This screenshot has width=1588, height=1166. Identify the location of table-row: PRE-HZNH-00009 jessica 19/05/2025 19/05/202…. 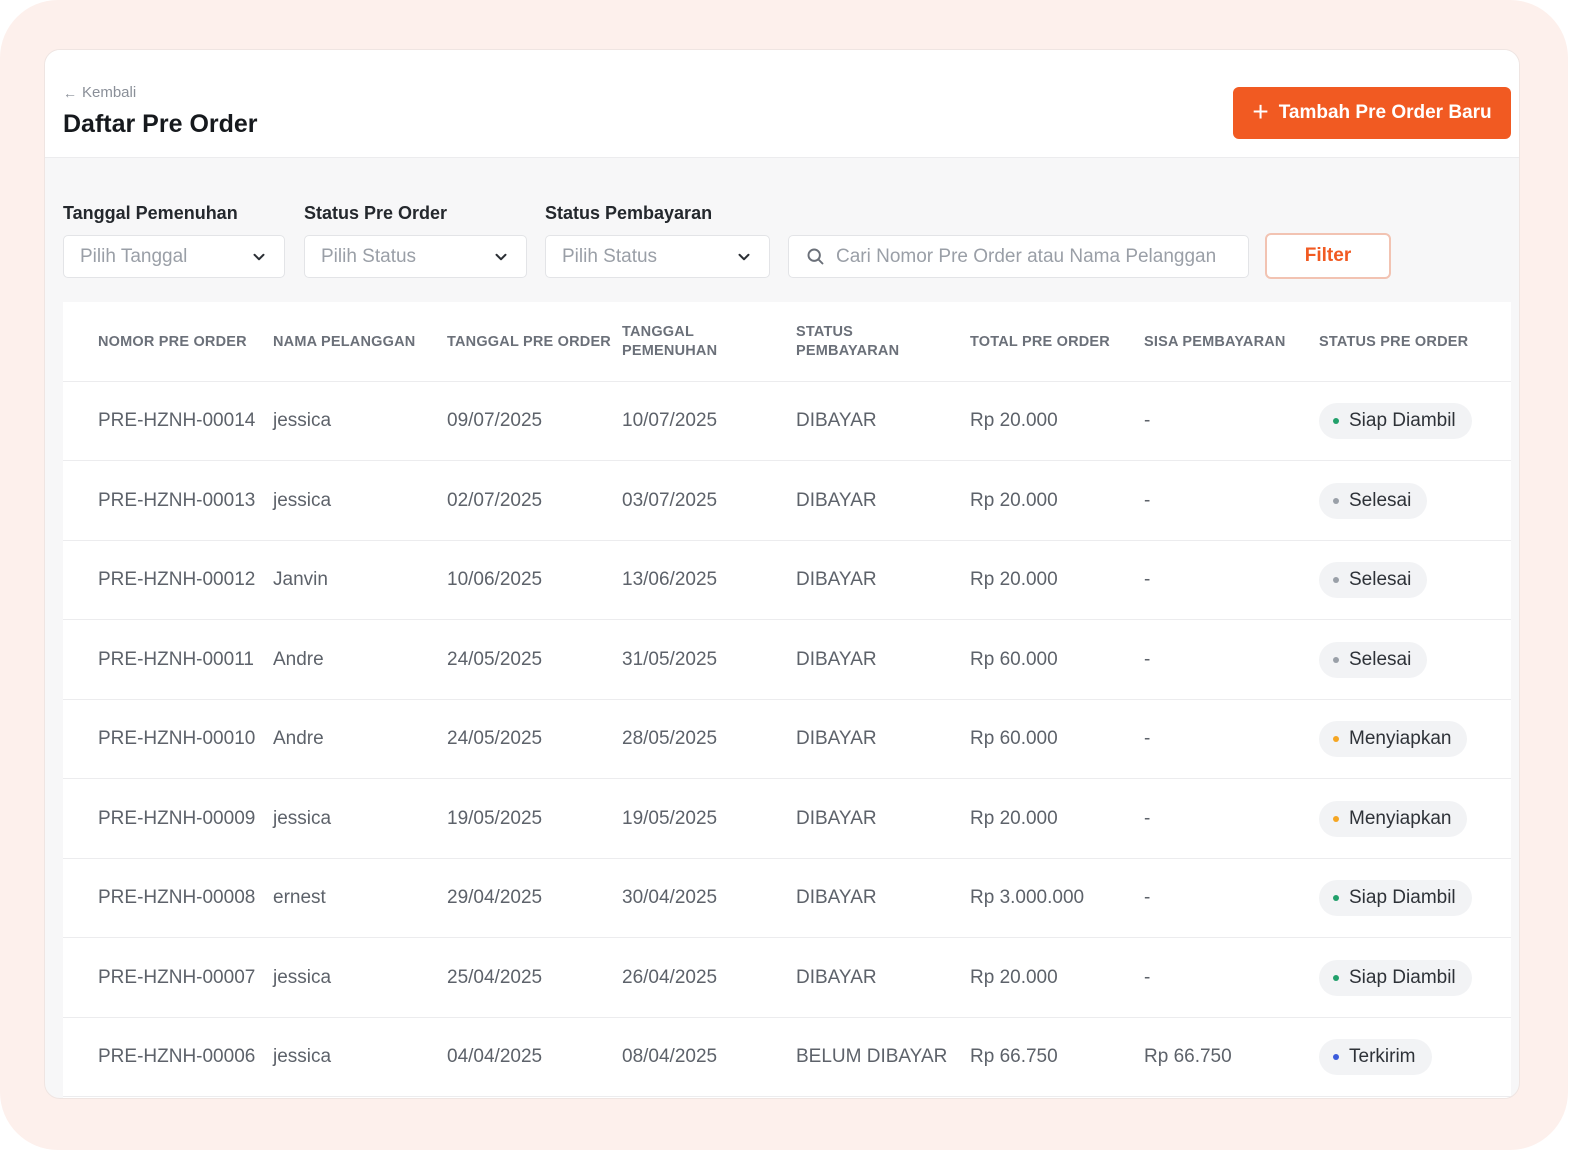
(787, 819).